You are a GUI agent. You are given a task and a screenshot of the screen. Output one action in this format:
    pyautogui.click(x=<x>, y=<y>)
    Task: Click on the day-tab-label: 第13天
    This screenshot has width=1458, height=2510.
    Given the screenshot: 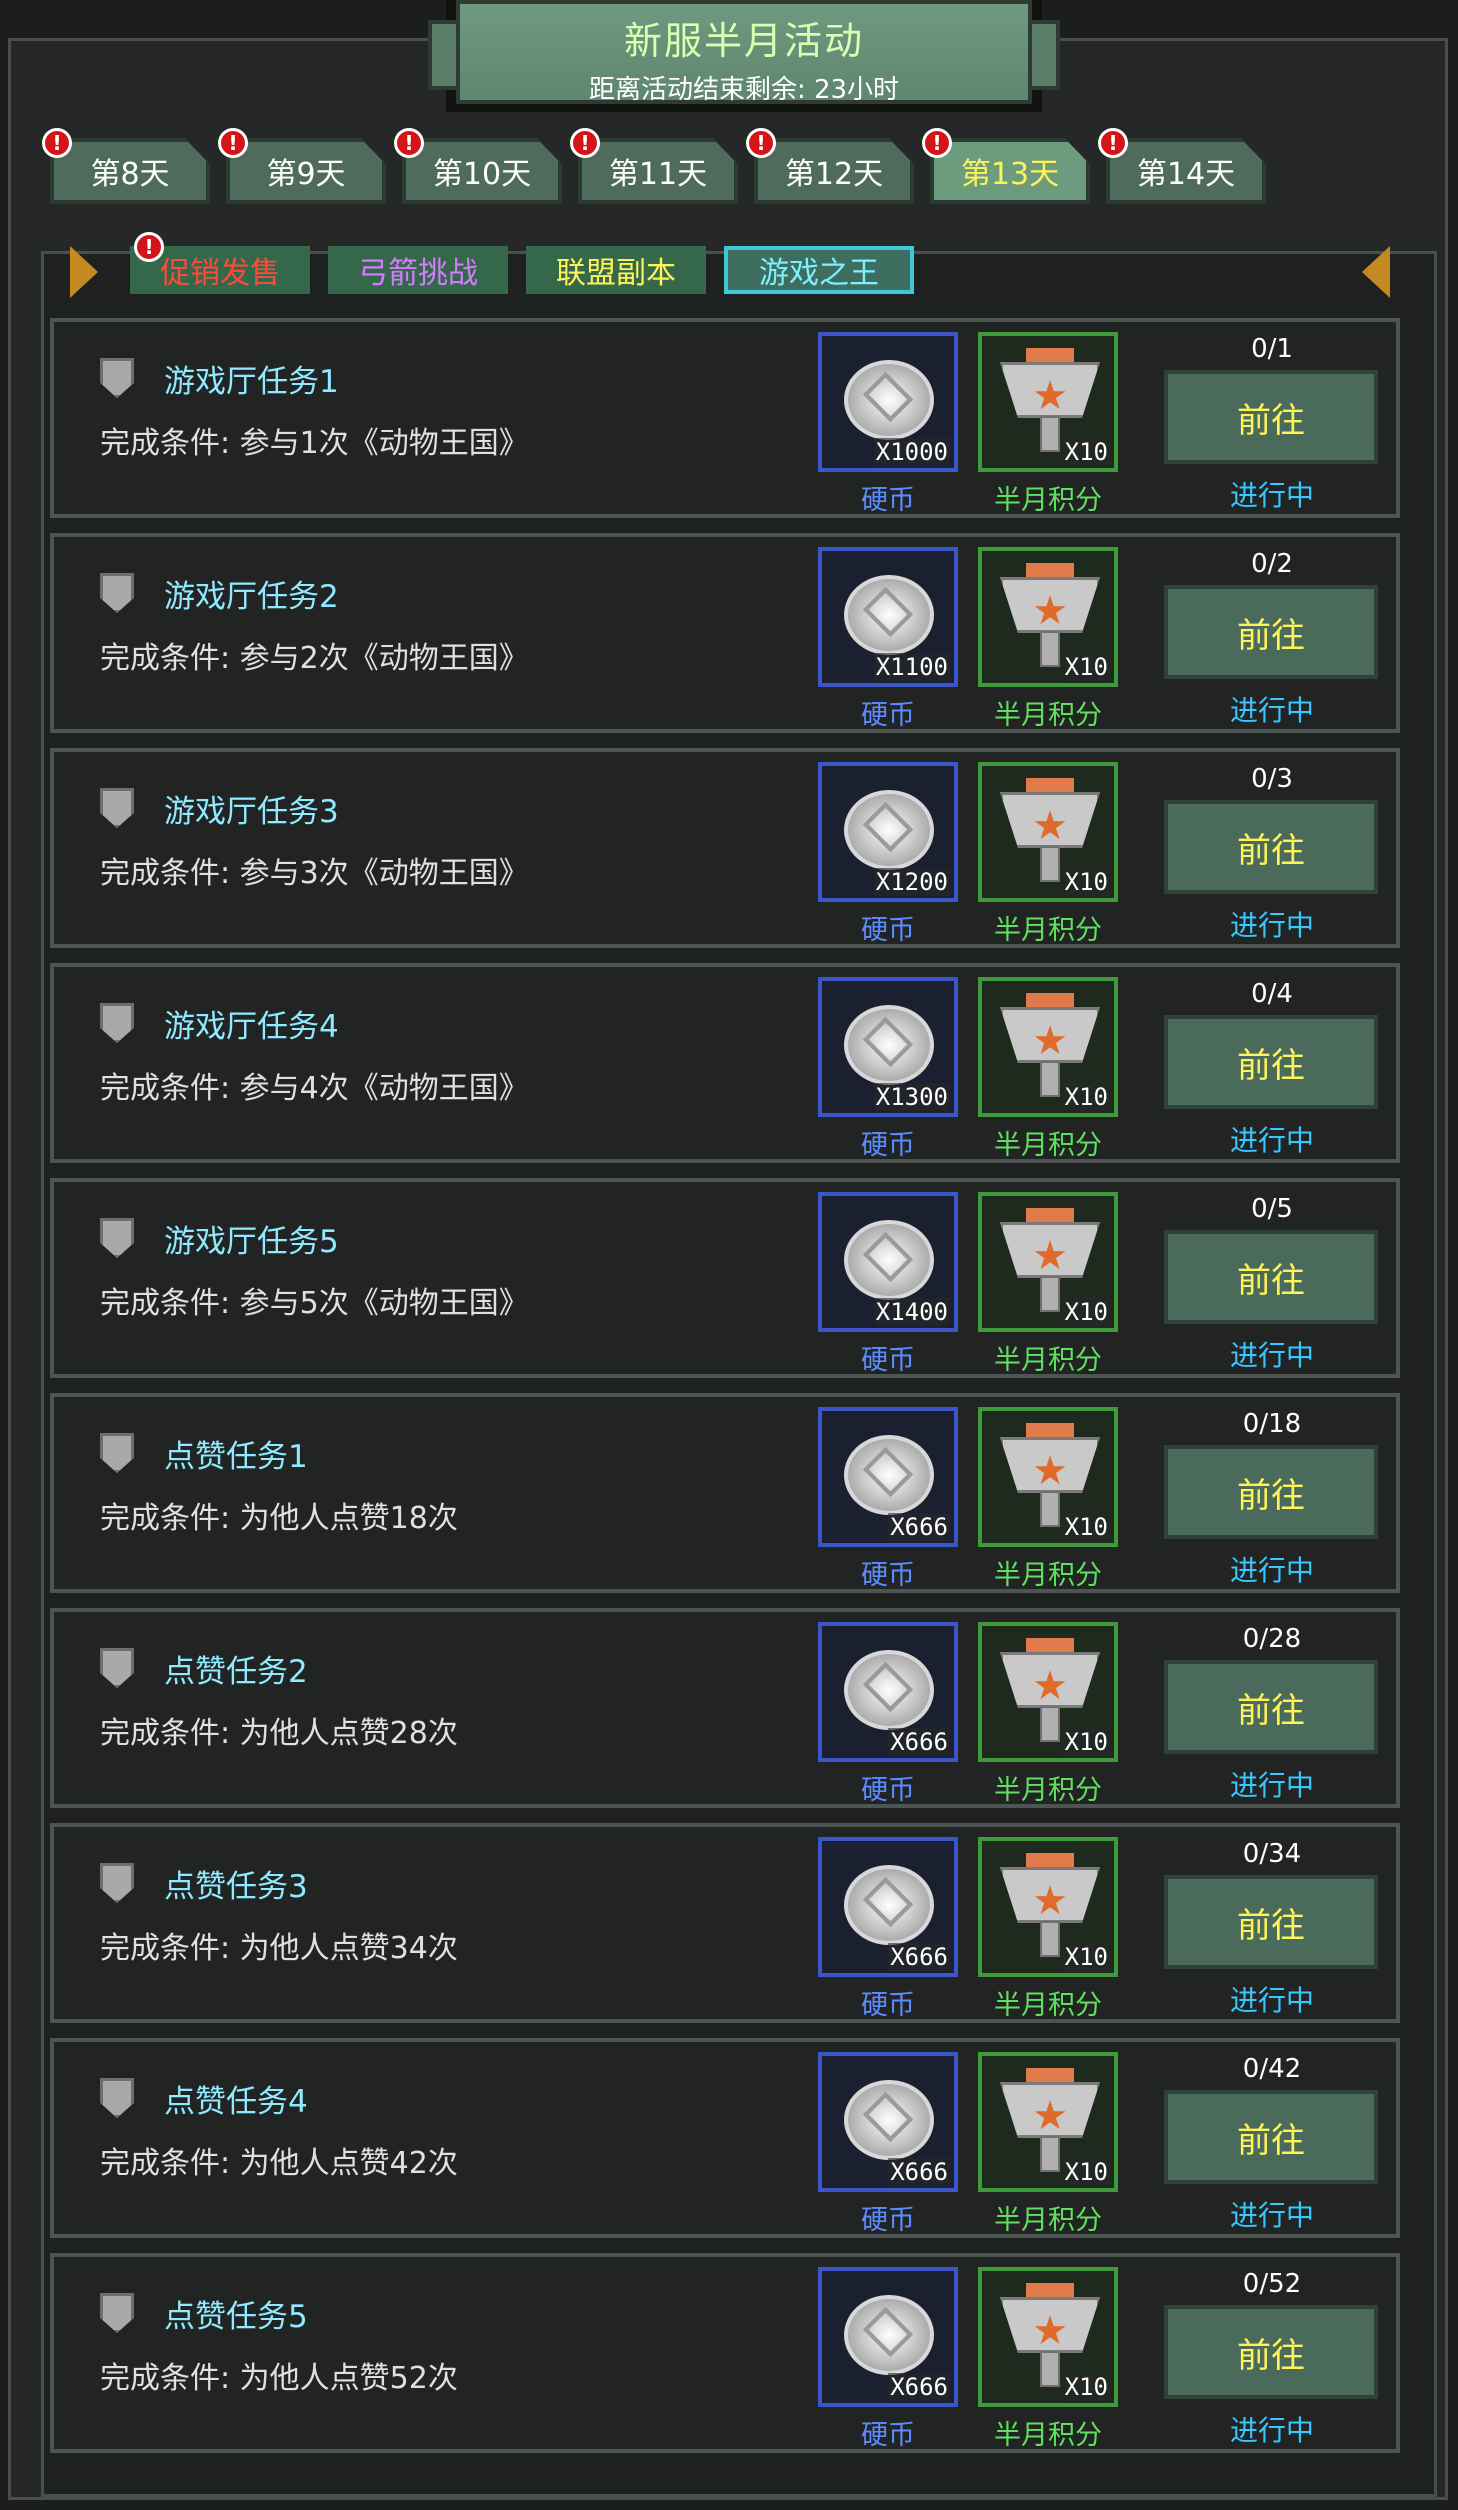 What is the action you would take?
    pyautogui.click(x=1010, y=174)
    